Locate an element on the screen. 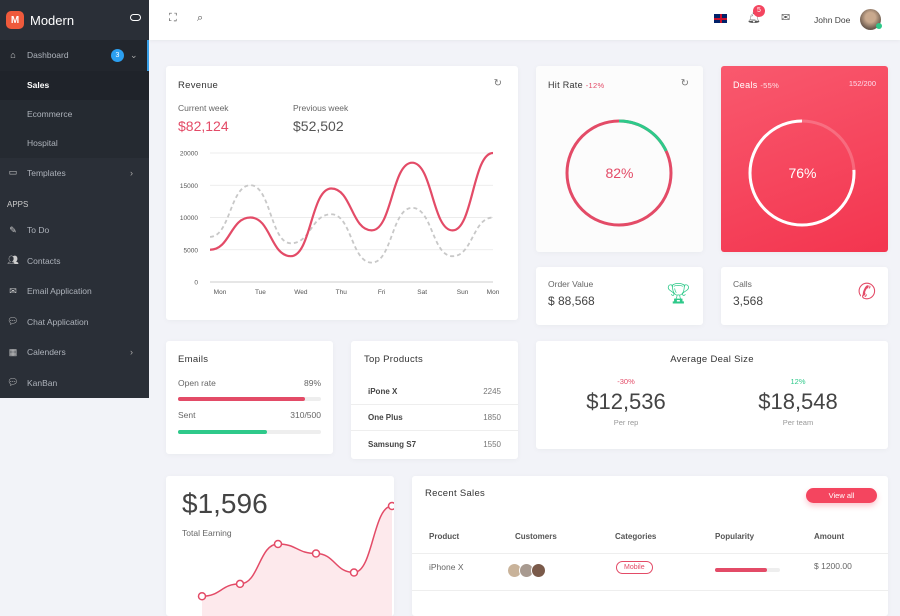 The width and height of the screenshot is (900, 616). logo: M Modern is located at coordinates (74, 20).